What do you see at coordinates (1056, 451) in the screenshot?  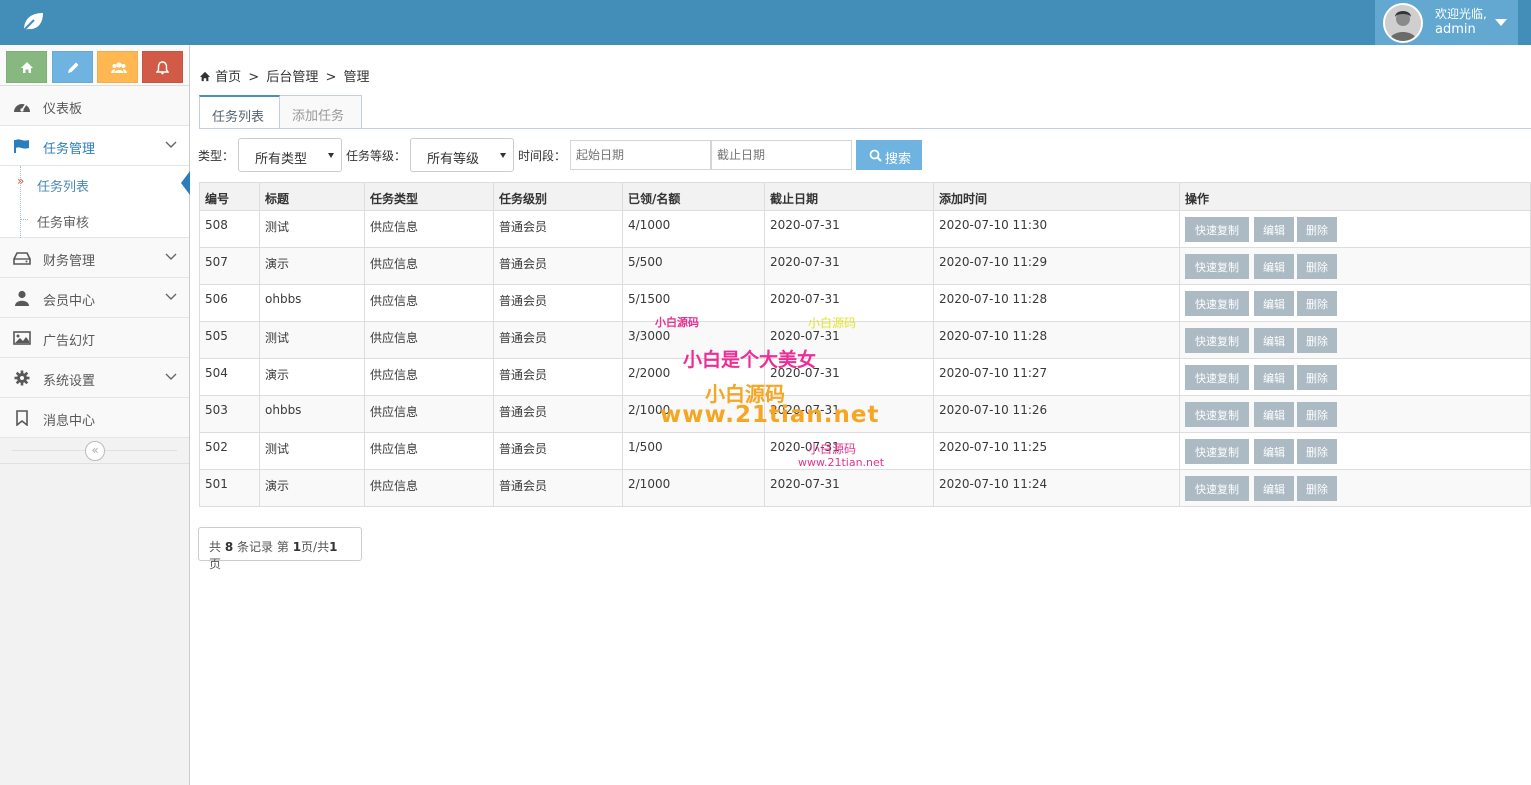 I see `table-cell: 2020-07-10 11:25` at bounding box center [1056, 451].